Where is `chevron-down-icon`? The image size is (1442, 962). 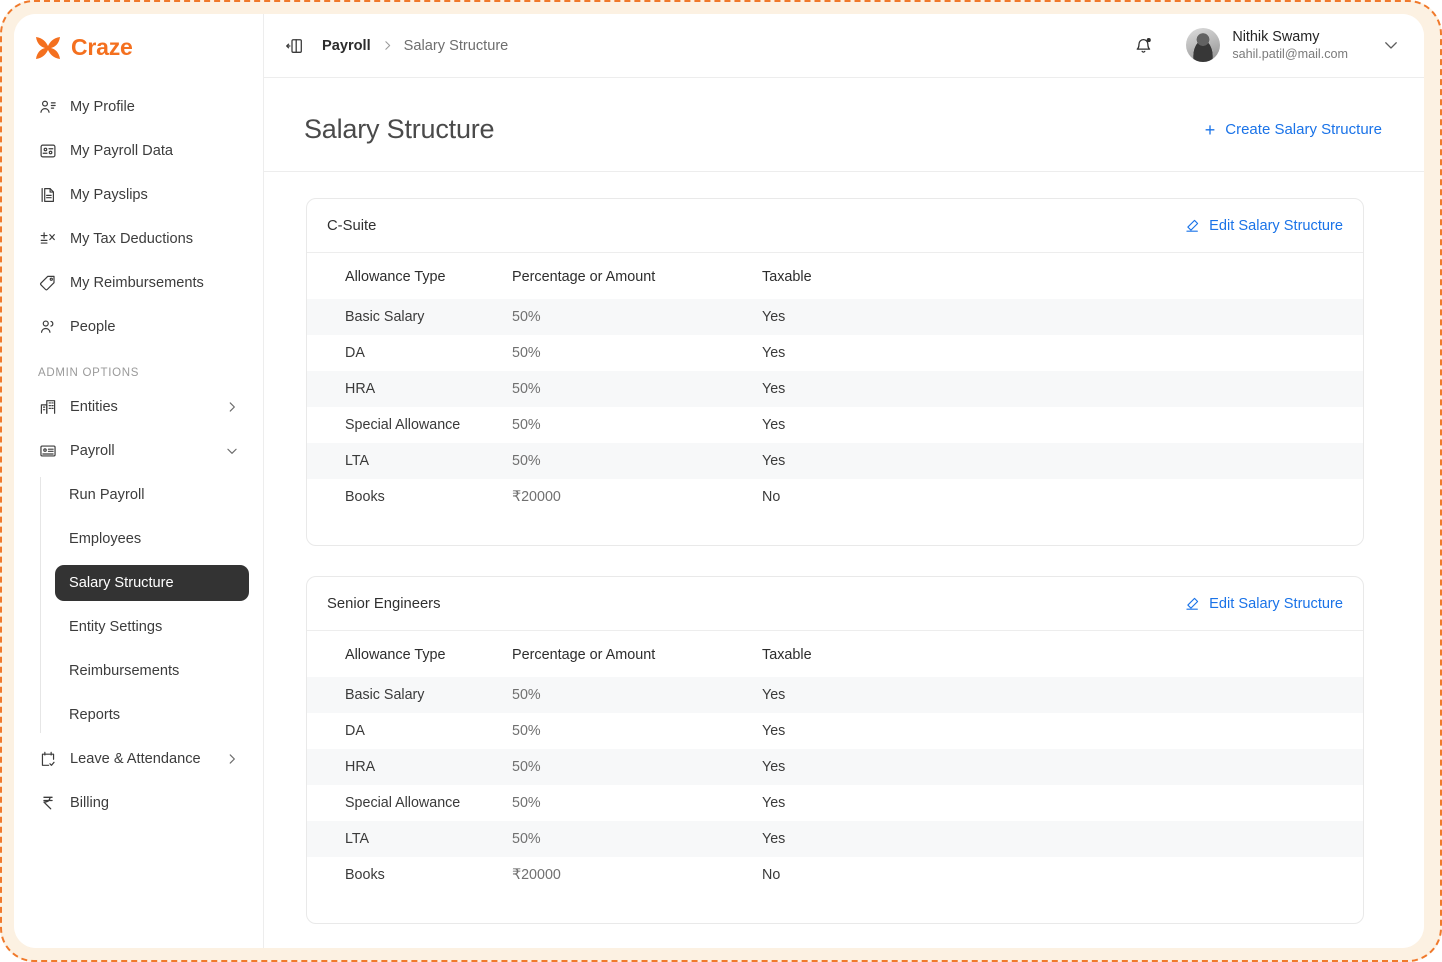
chevron-down-icon is located at coordinates (1391, 45).